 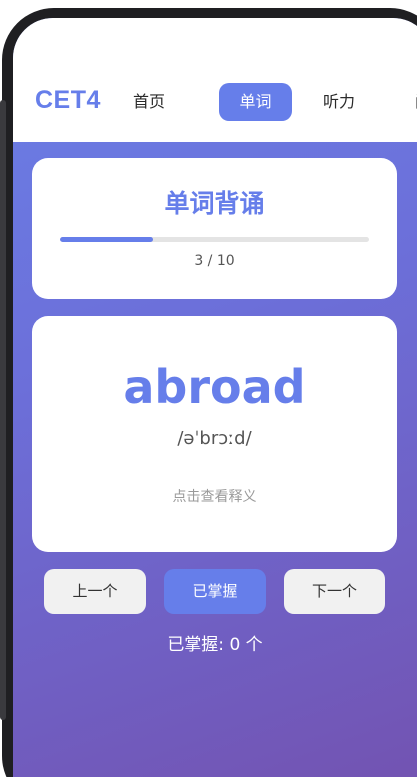 What do you see at coordinates (339, 102) in the screenshot?
I see `nav-tab-listening: 听力` at bounding box center [339, 102].